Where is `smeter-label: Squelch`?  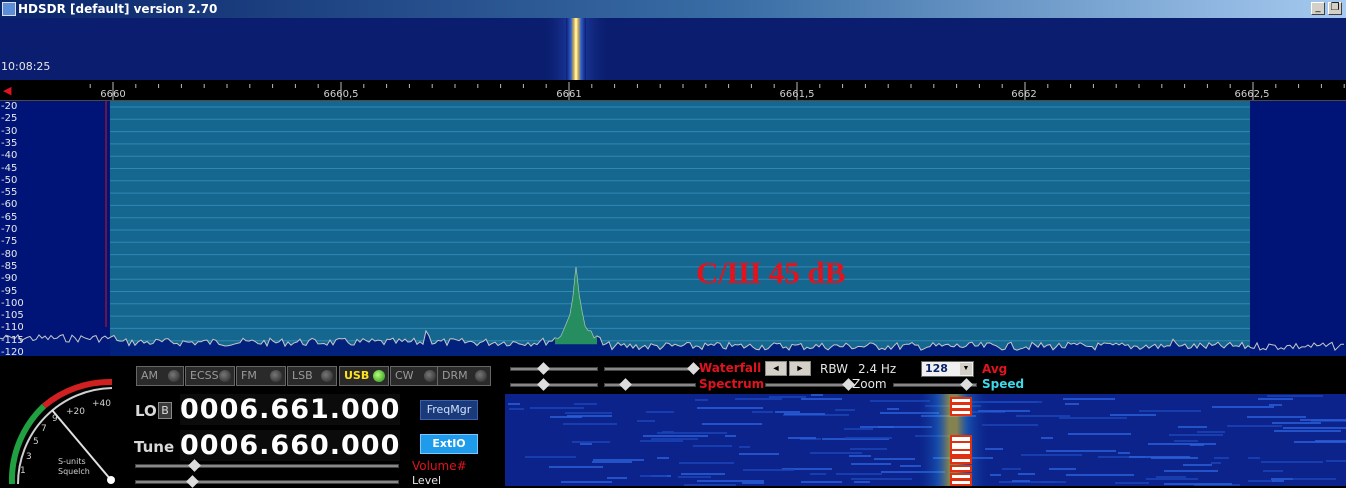
smeter-label: Squelch is located at coordinates (74, 471).